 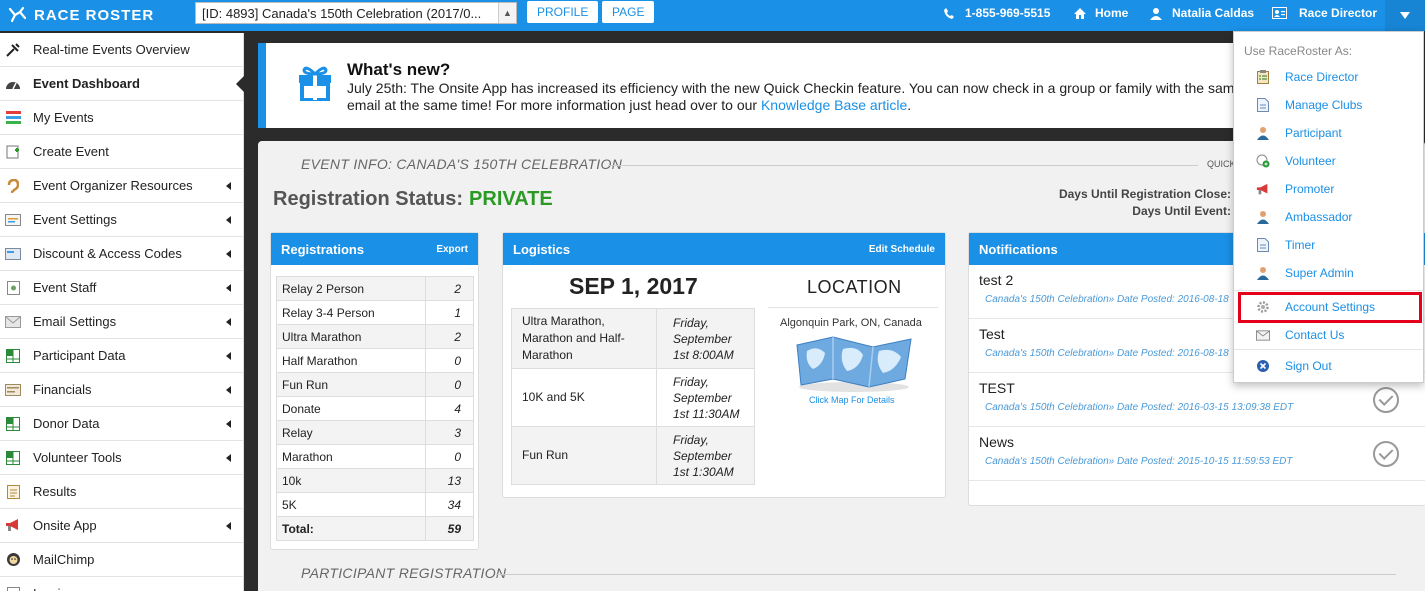 I want to click on edit-schedule-link: Edit Schedule, so click(x=902, y=249).